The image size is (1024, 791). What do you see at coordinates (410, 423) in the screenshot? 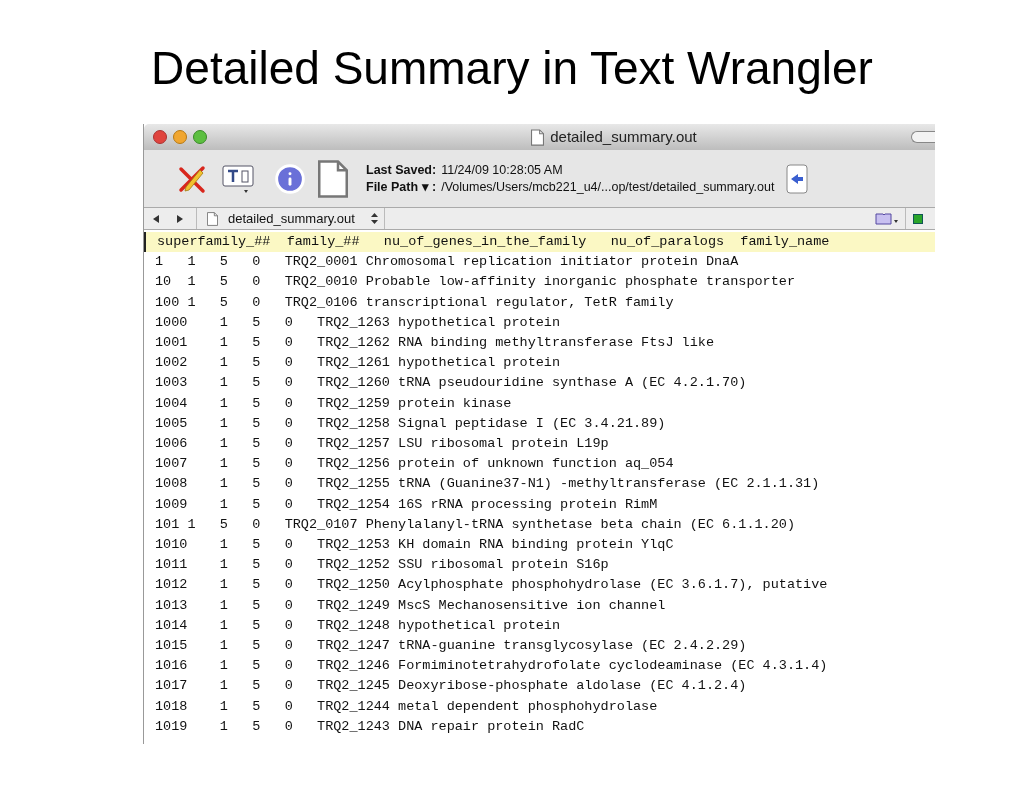
I see `text-line: 1005 1 5 0 TRQ2_1258 Signal peptidase I (EC 3.4.21.89)` at bounding box center [410, 423].